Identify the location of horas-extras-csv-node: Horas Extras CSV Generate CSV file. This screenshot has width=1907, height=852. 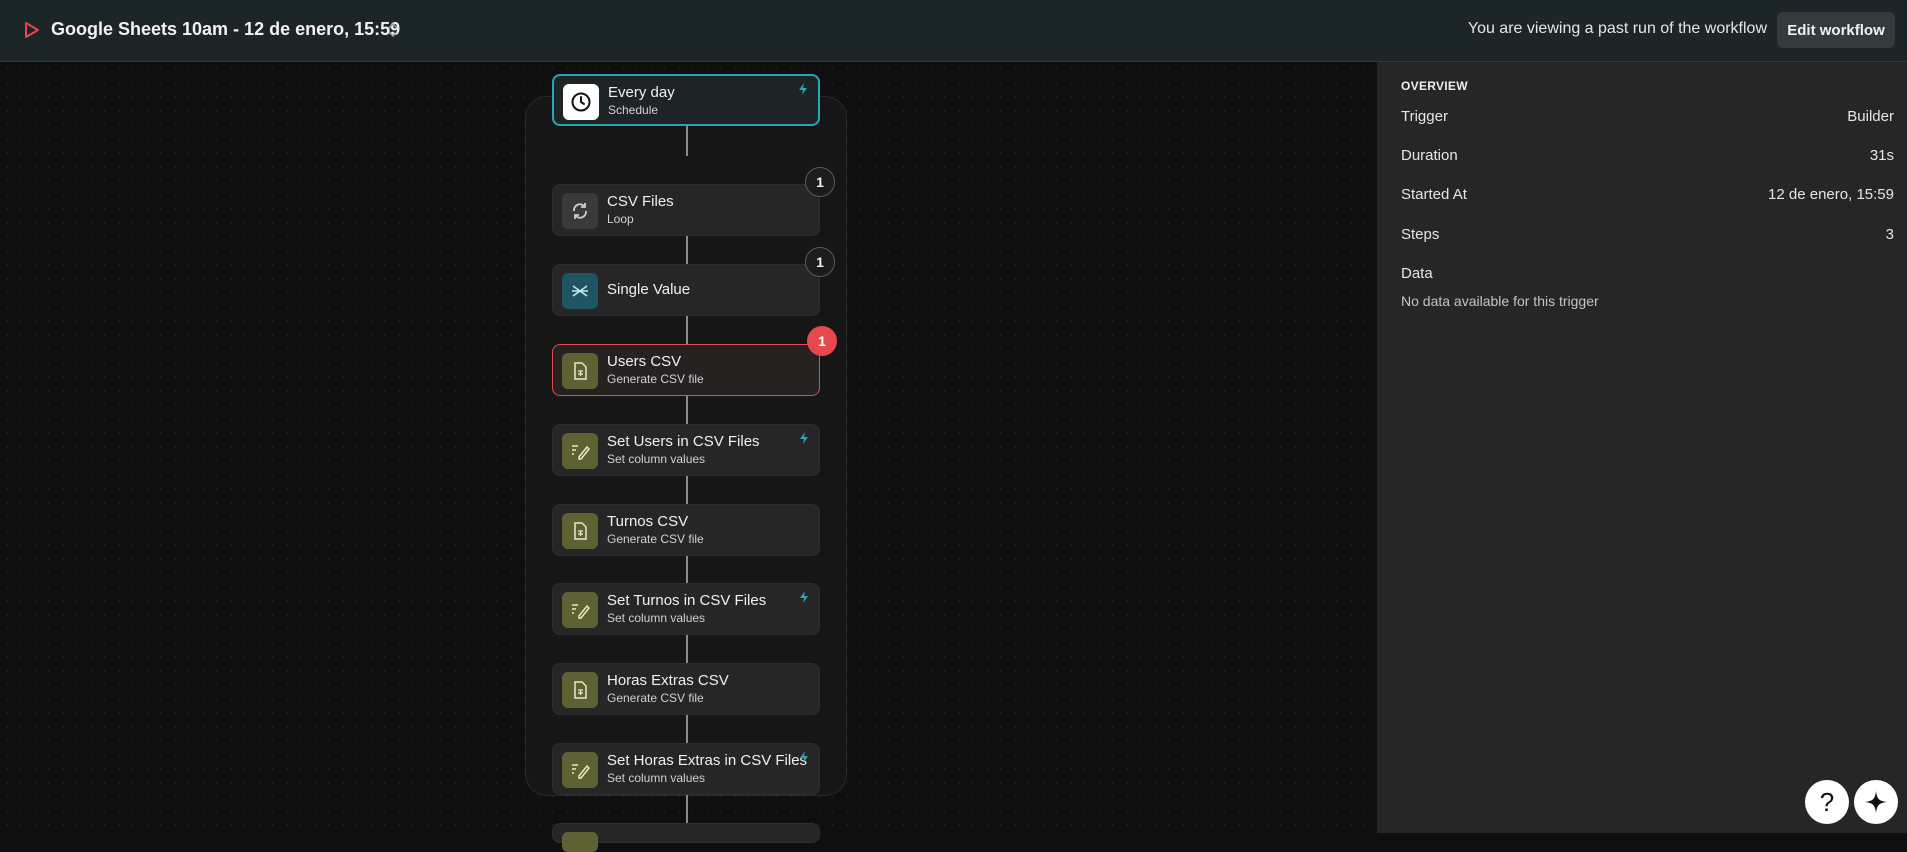
(686, 689).